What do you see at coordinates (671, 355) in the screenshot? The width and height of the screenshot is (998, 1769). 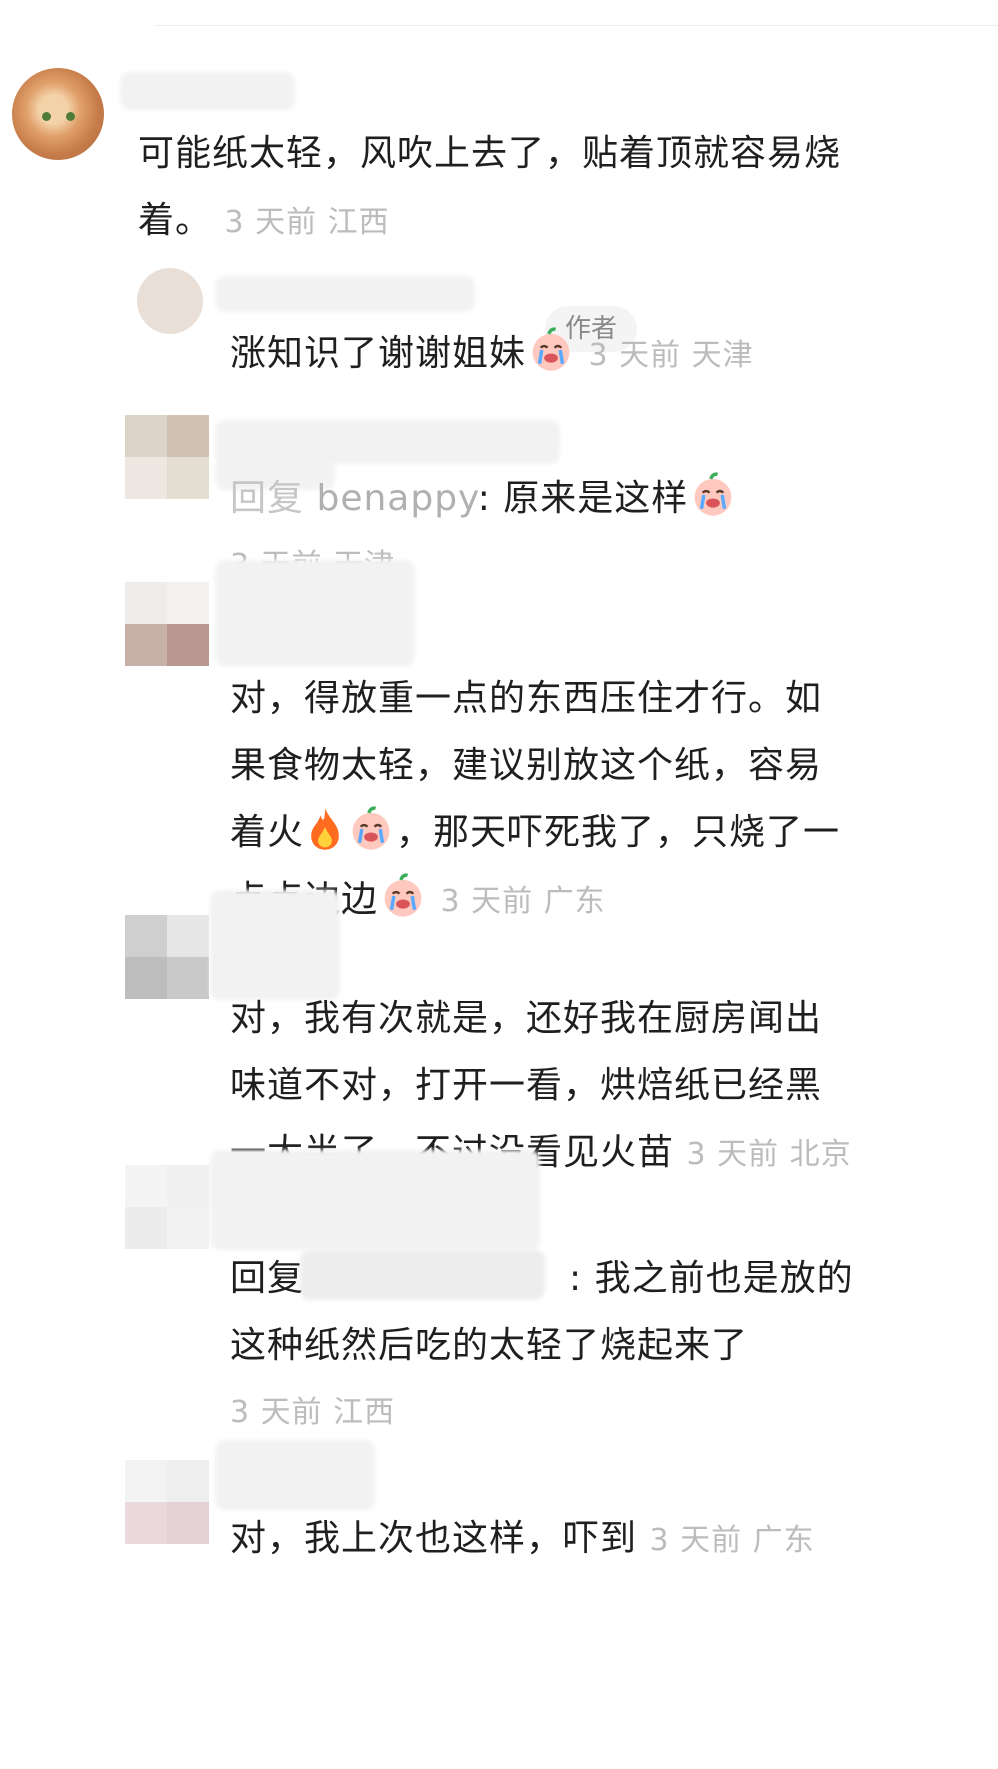 I see `comment-meta: 3 天前 天津` at bounding box center [671, 355].